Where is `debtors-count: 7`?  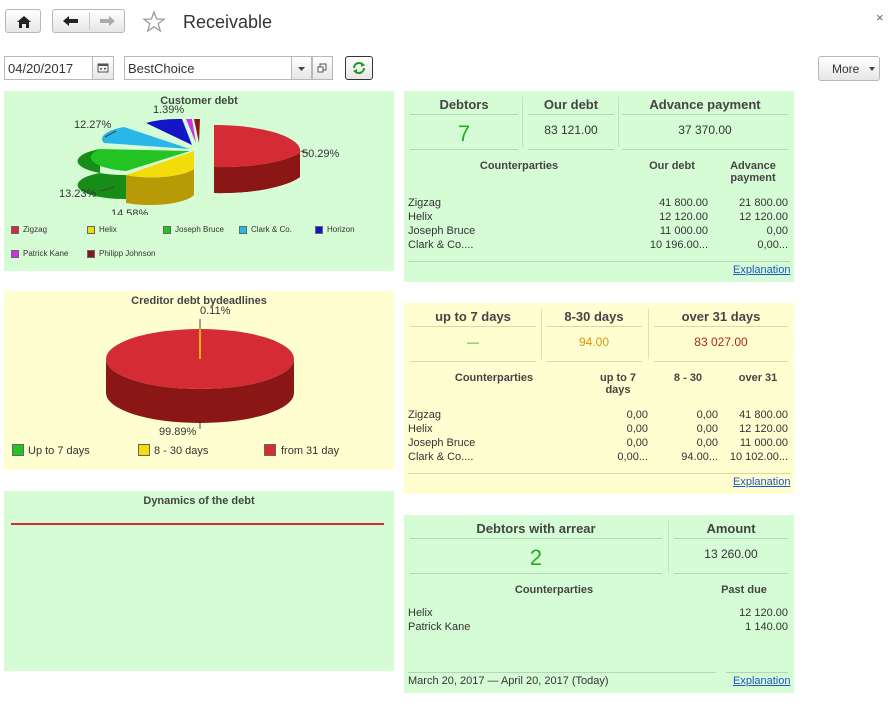
debtors-count: 7 is located at coordinates (464, 134).